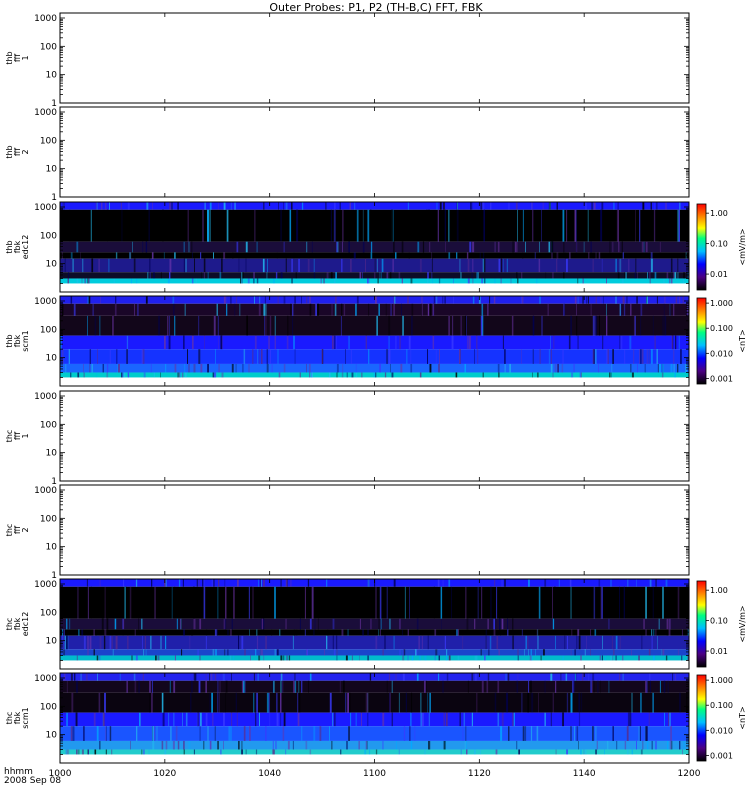 This screenshot has width=750, height=800. What do you see at coordinates (25, 717) in the screenshot?
I see `panel-label-line: scm1` at bounding box center [25, 717].